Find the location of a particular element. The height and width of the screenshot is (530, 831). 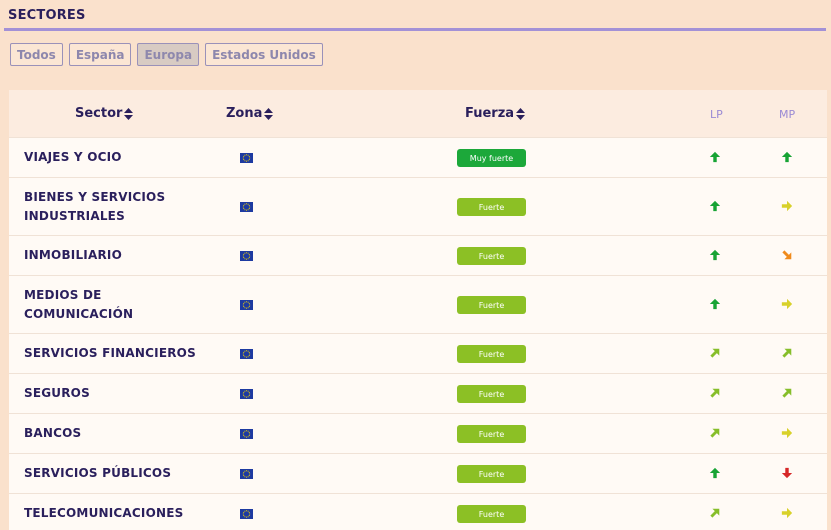

sector-name: VIAJES Y OCIO is located at coordinates (73, 157).